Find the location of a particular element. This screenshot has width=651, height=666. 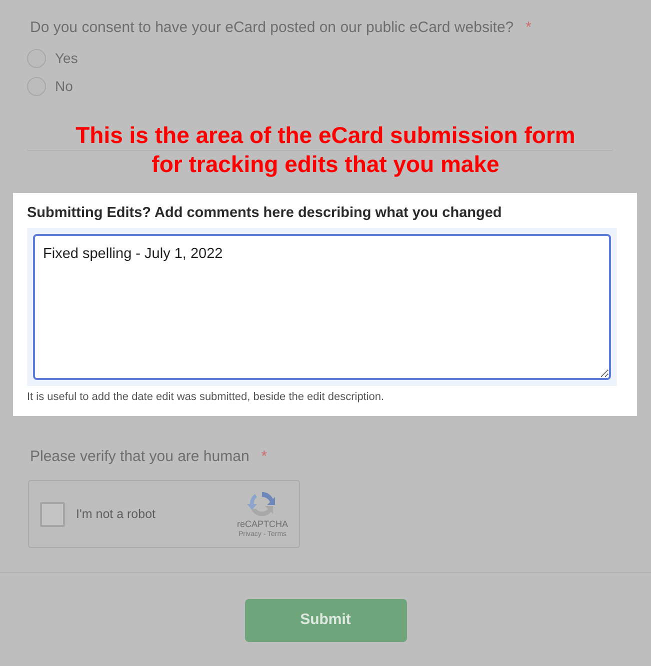

annotation-text: This is the area of the eCard submission form is located at coordinates (326, 135).